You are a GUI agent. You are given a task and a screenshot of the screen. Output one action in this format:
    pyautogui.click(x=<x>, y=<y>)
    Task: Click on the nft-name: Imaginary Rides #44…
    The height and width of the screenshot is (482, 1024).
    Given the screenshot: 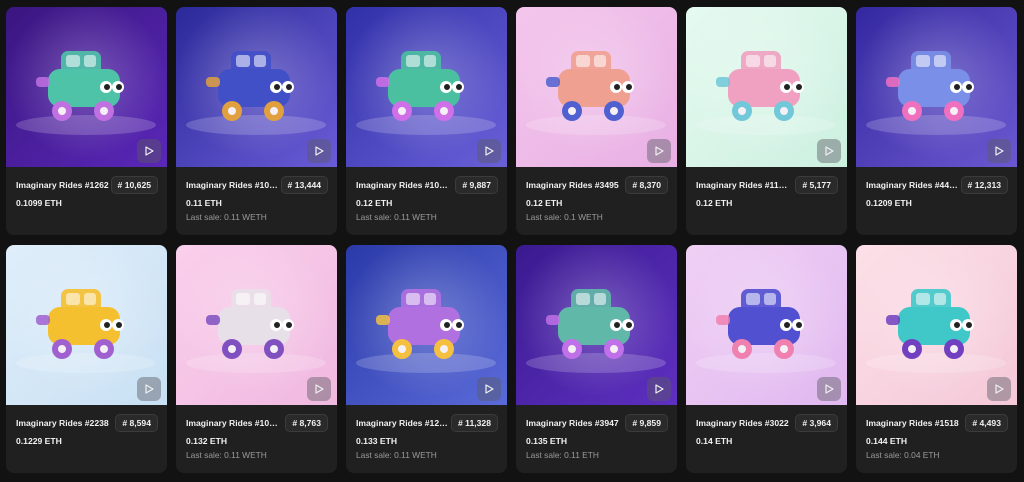 What is the action you would take?
    pyautogui.click(x=912, y=185)
    